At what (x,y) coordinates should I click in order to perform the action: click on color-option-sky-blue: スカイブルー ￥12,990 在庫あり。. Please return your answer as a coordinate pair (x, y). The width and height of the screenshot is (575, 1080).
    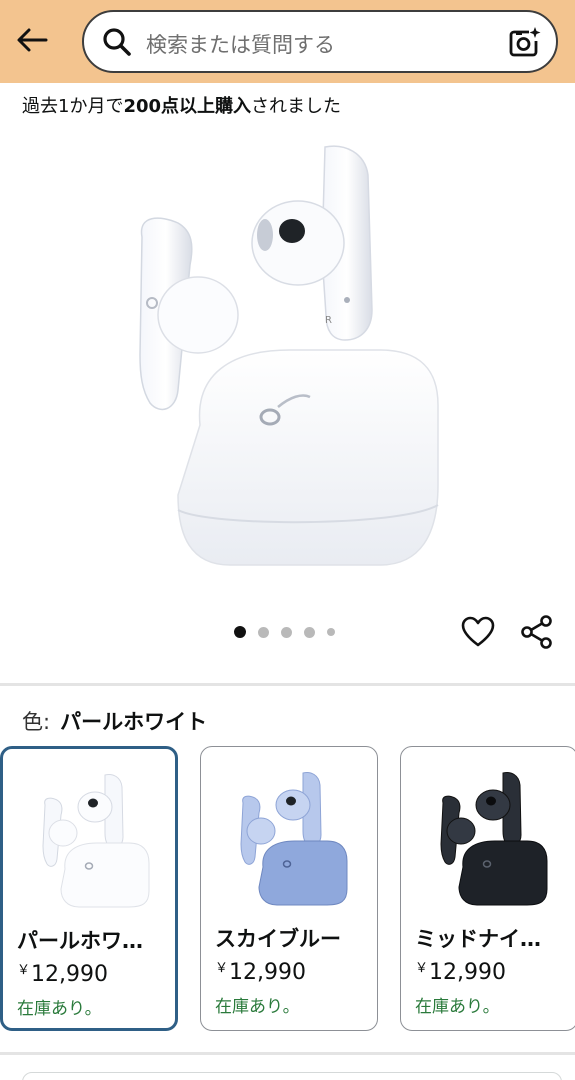
    Looking at the image, I should click on (289, 888).